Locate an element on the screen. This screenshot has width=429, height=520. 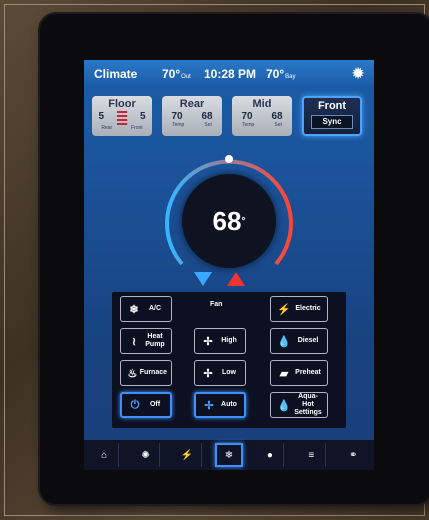
floor-front-value: 5 is located at coordinates (142, 116).